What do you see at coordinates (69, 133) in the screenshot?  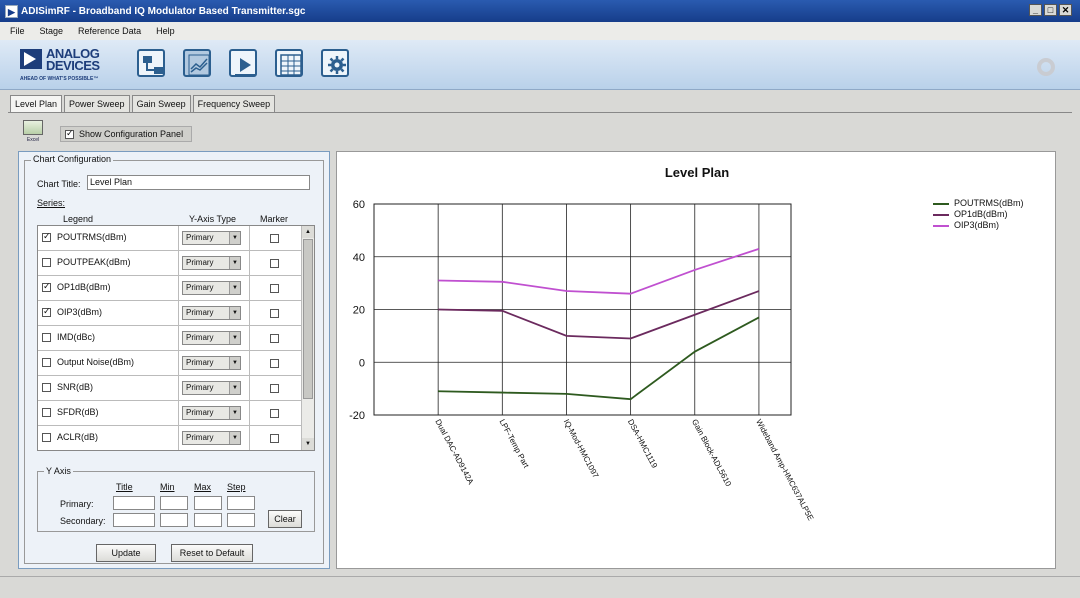 I see `show-config-panel-checkbox` at bounding box center [69, 133].